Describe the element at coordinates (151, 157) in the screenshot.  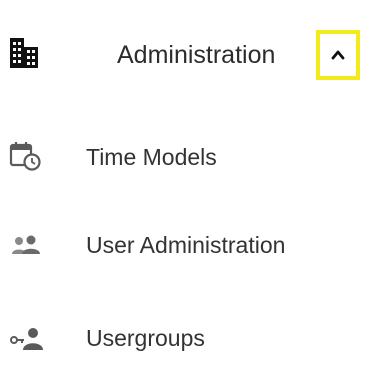
I see `sidebar-item-label: Time Models` at that location.